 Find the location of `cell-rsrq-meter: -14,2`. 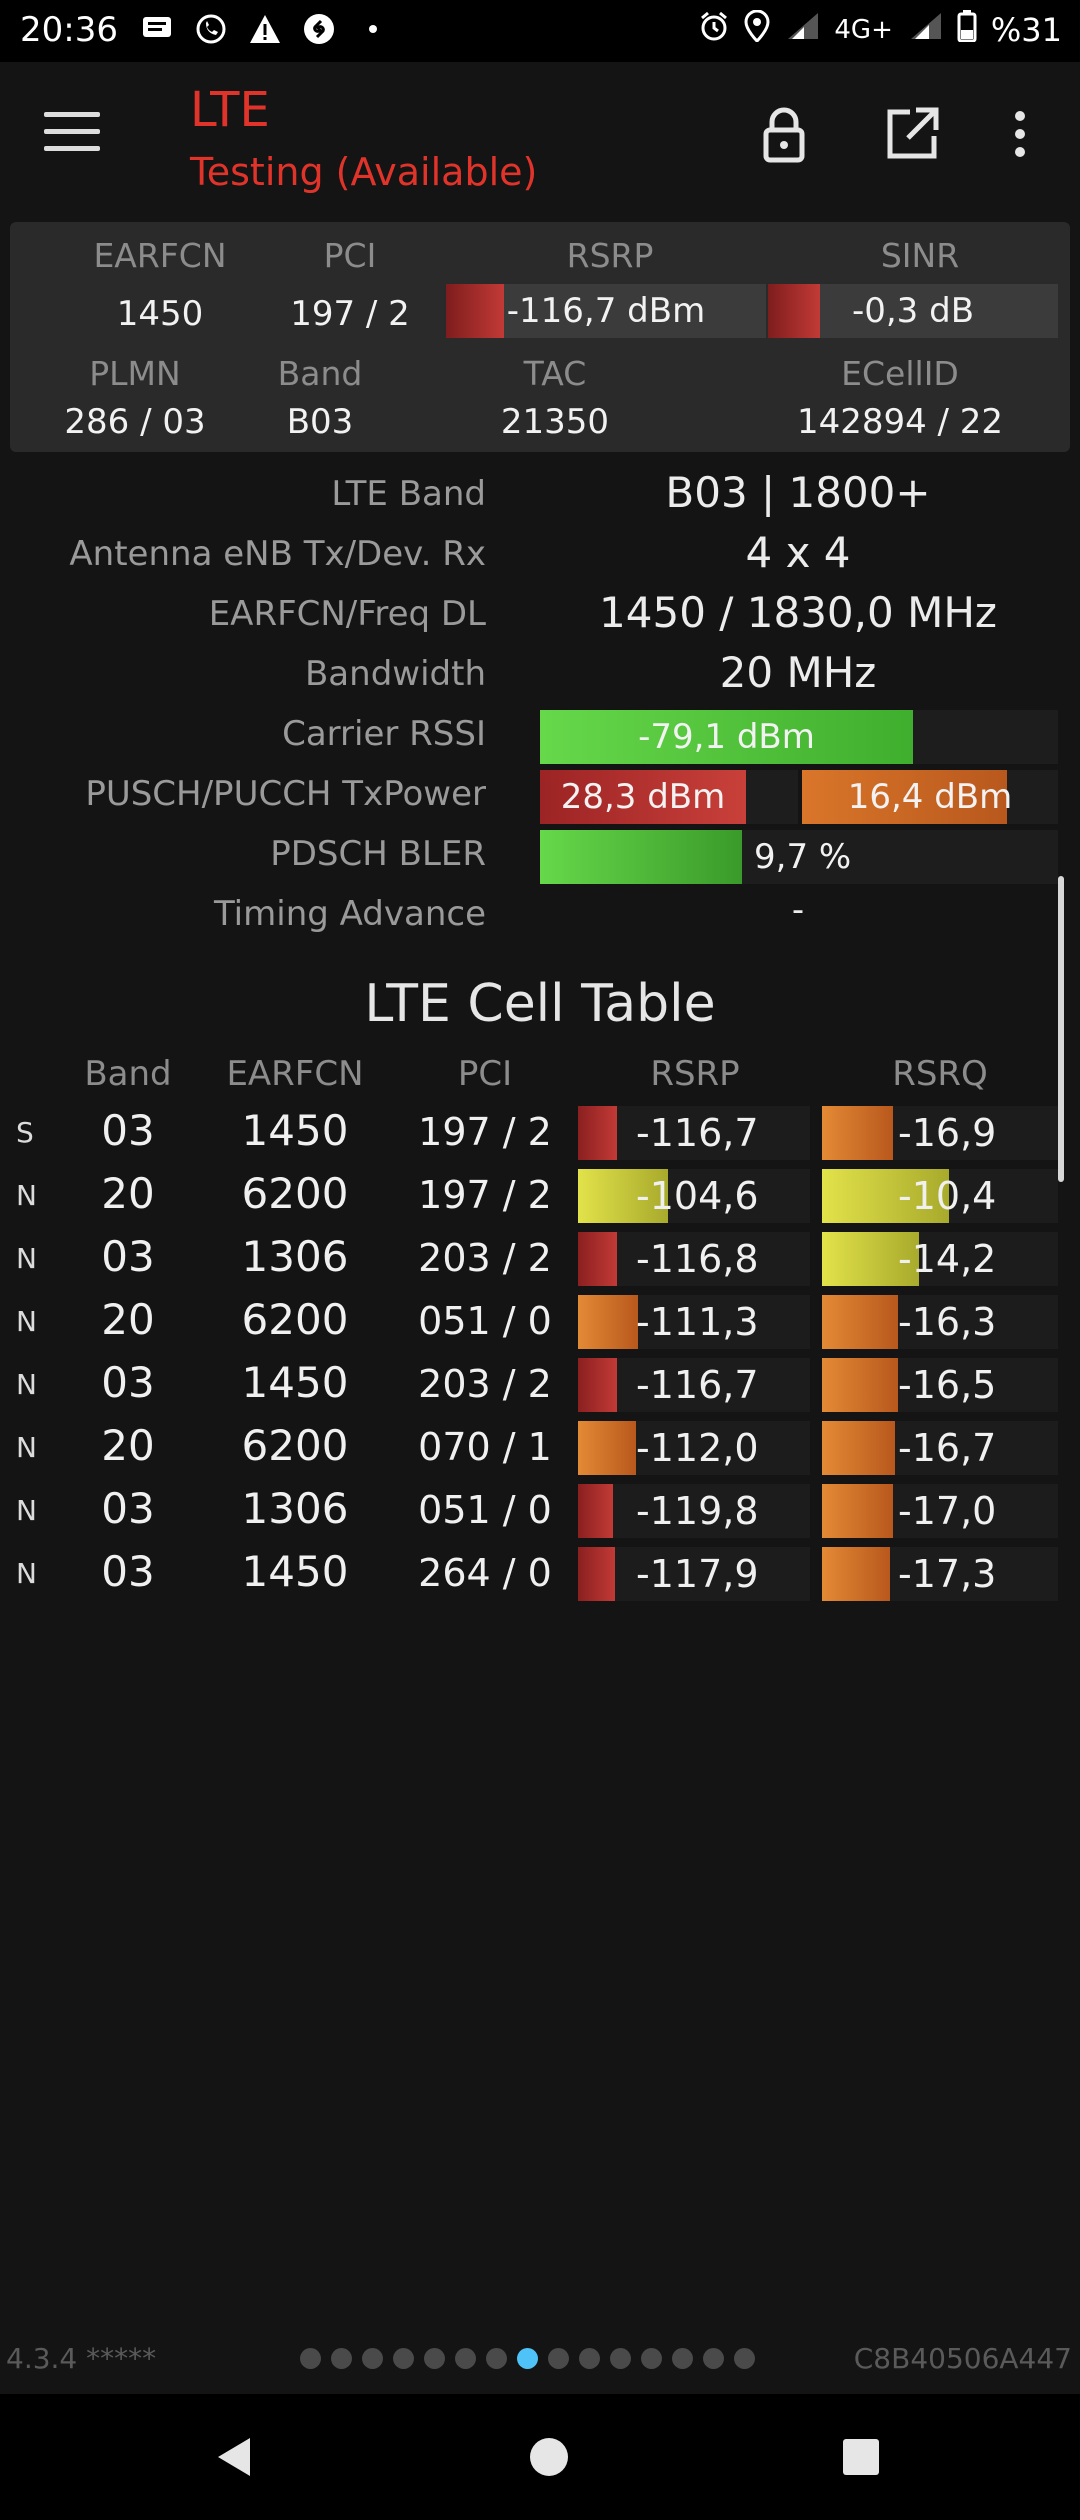

cell-rsrq-meter: -14,2 is located at coordinates (940, 1259).